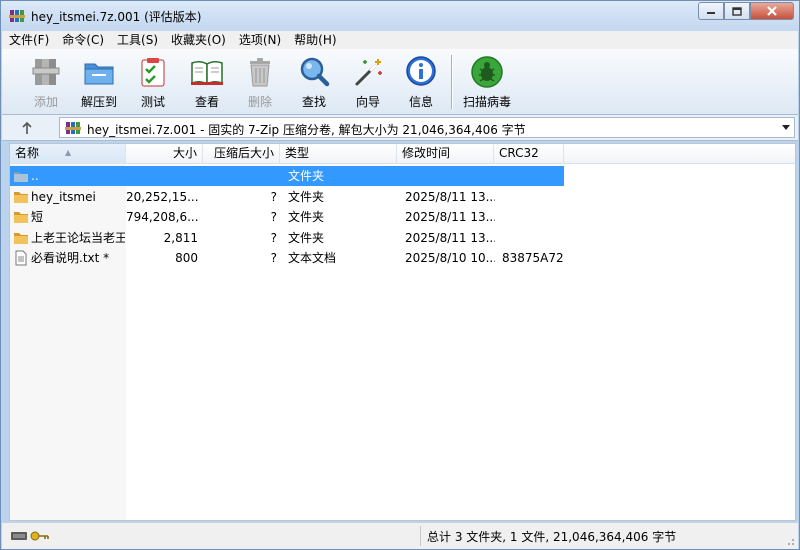  I want to click on virus-scan-label: 扫描病毒, so click(486, 102).